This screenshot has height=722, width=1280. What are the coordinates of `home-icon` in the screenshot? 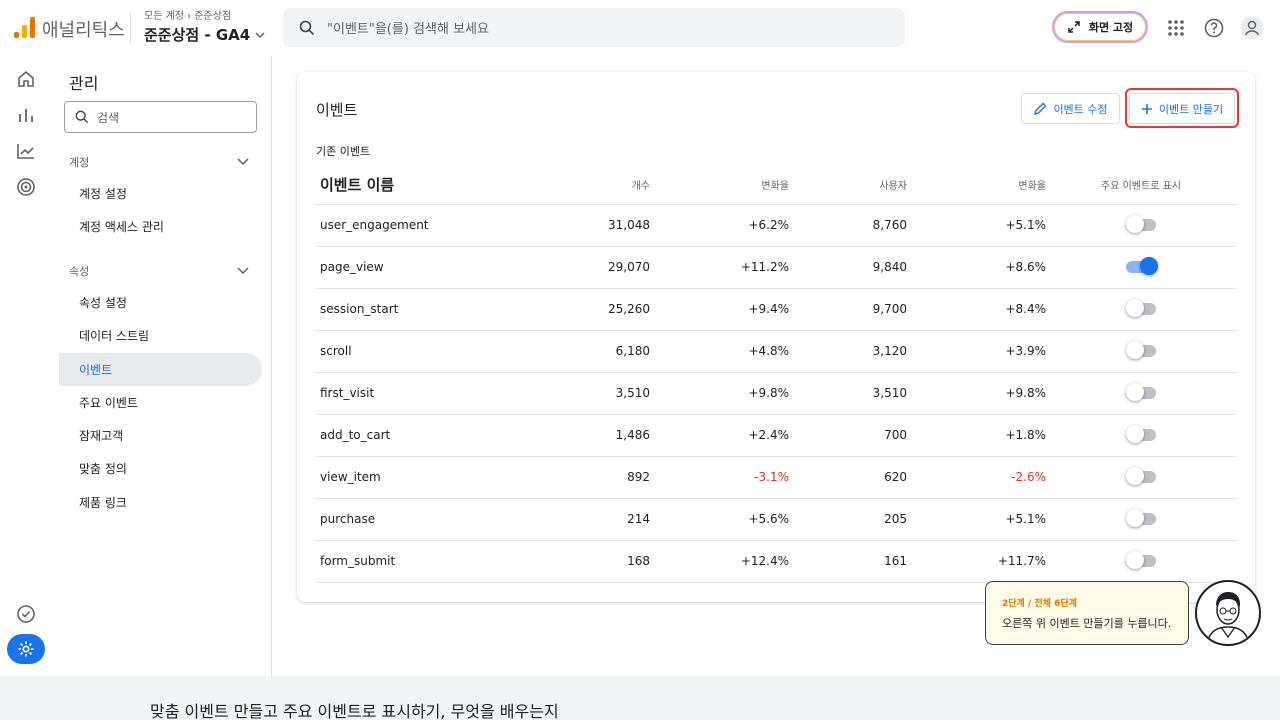 It's located at (26, 79).